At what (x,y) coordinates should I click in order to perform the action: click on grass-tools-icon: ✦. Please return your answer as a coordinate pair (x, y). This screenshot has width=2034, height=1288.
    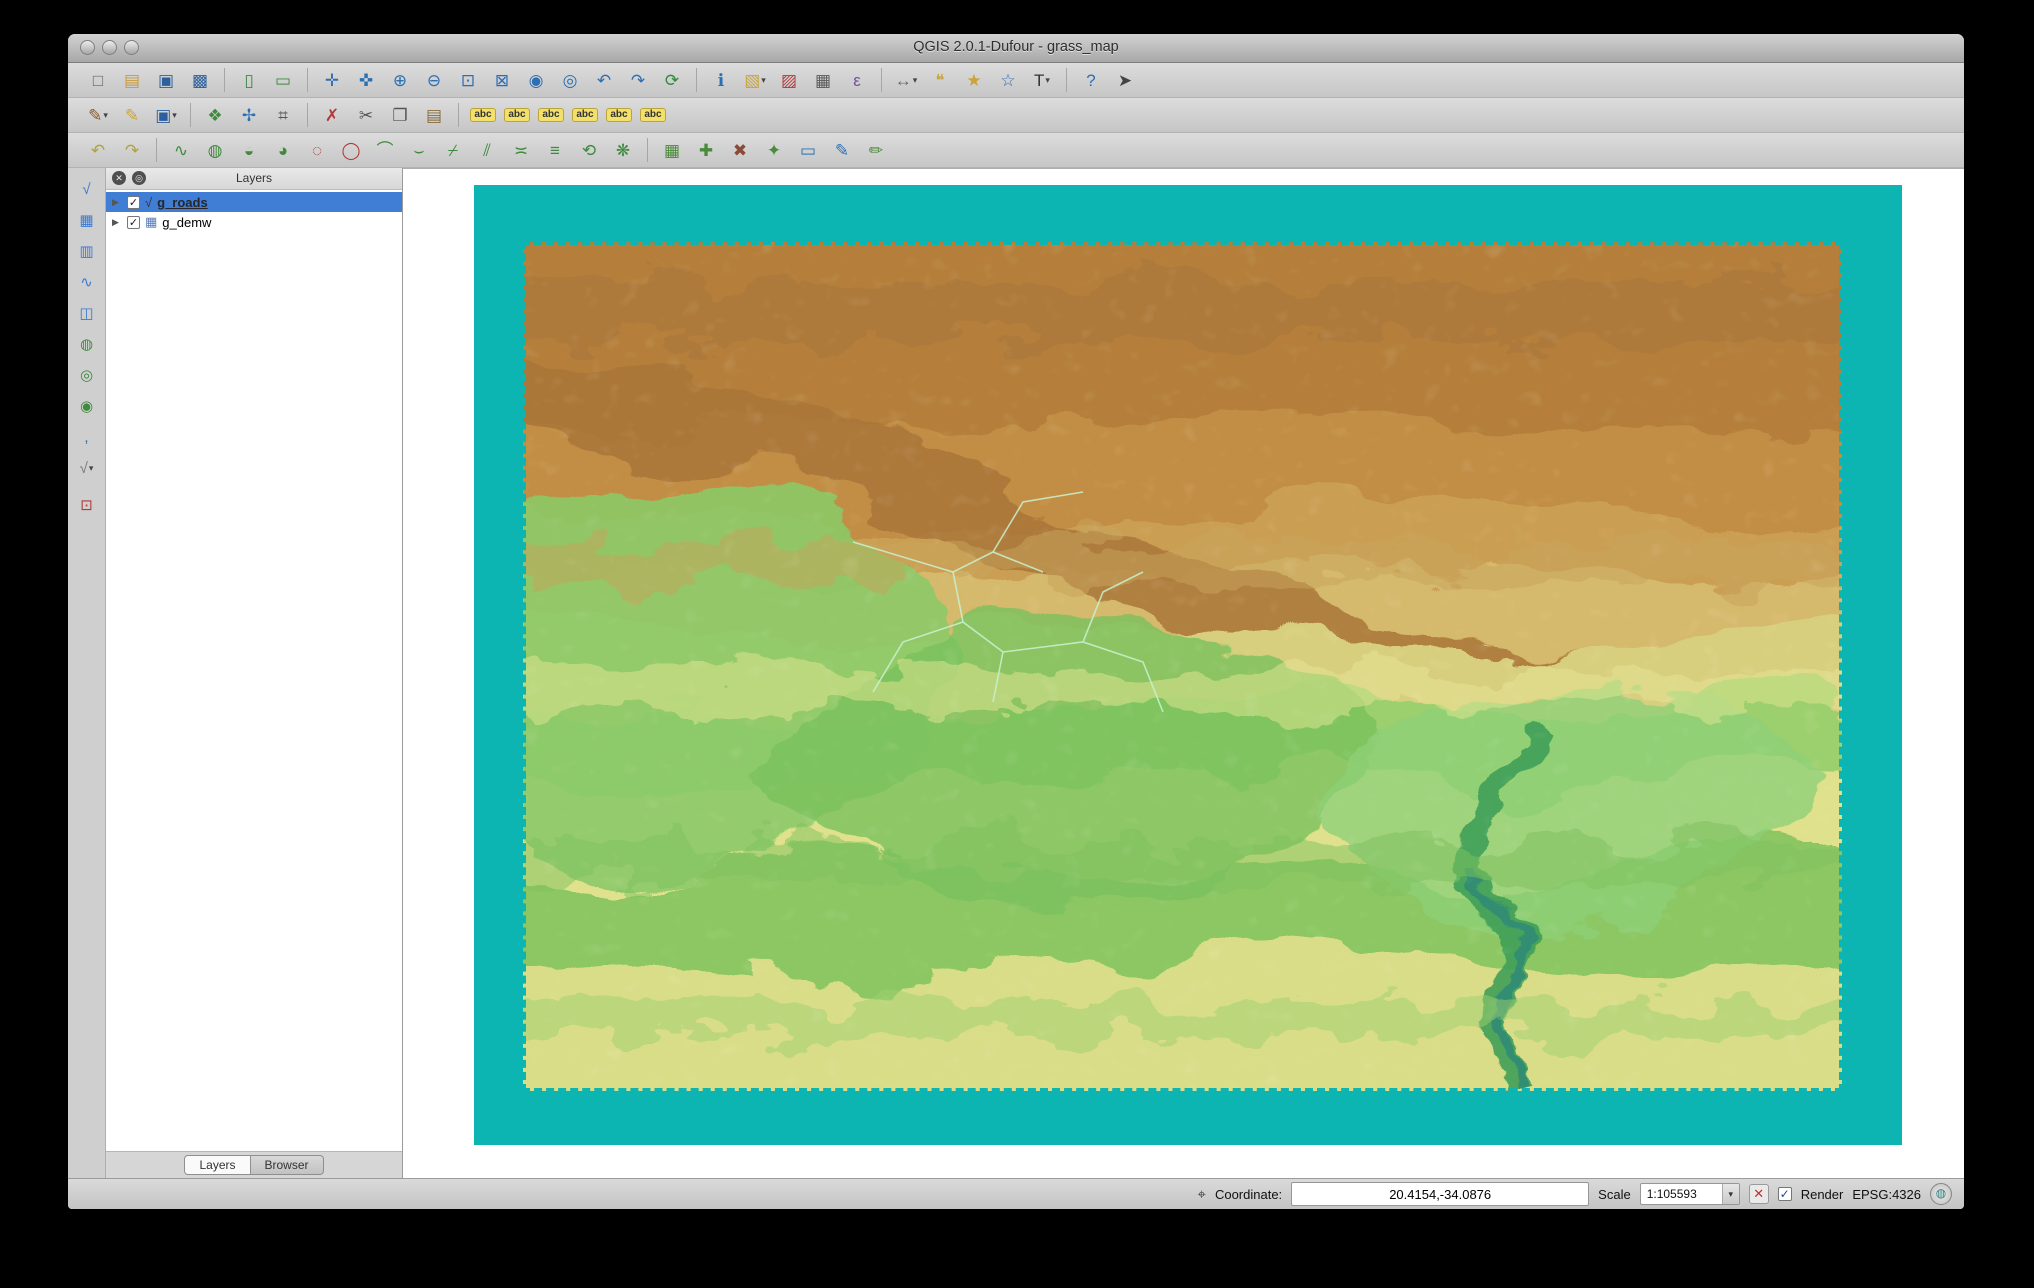
    Looking at the image, I should click on (774, 150).